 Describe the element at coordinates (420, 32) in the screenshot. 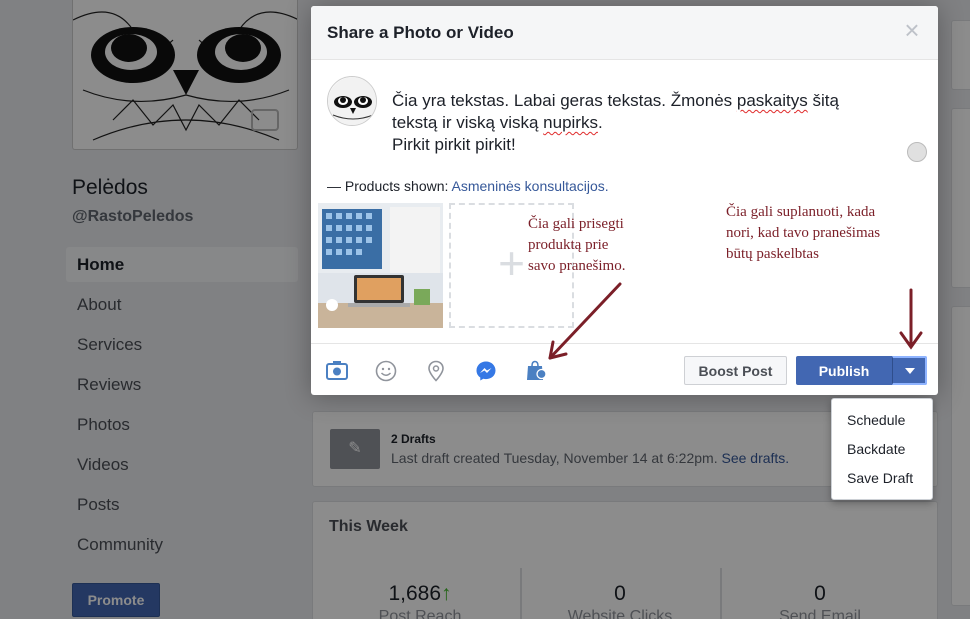

I see `modal-title: Share a Photo or Video` at that location.